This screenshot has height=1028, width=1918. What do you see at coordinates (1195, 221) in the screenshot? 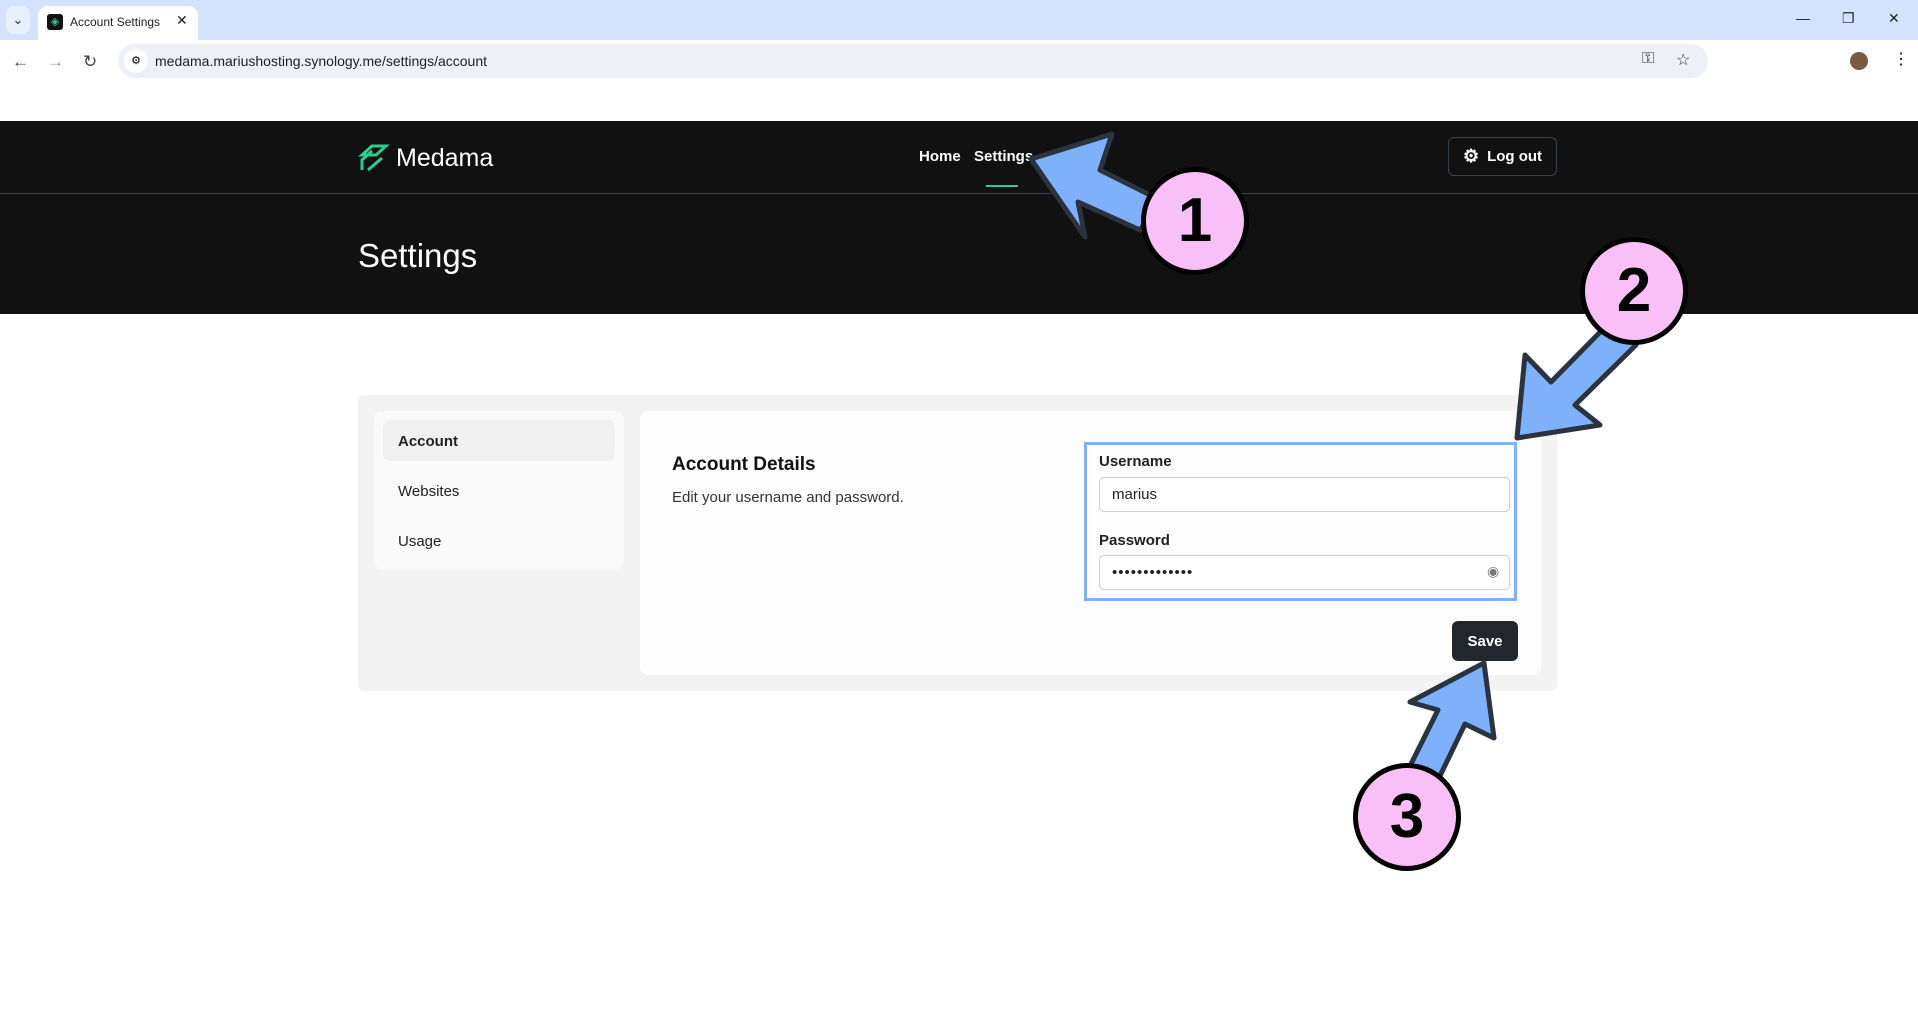
I see `step-1-marker: 1` at bounding box center [1195, 221].